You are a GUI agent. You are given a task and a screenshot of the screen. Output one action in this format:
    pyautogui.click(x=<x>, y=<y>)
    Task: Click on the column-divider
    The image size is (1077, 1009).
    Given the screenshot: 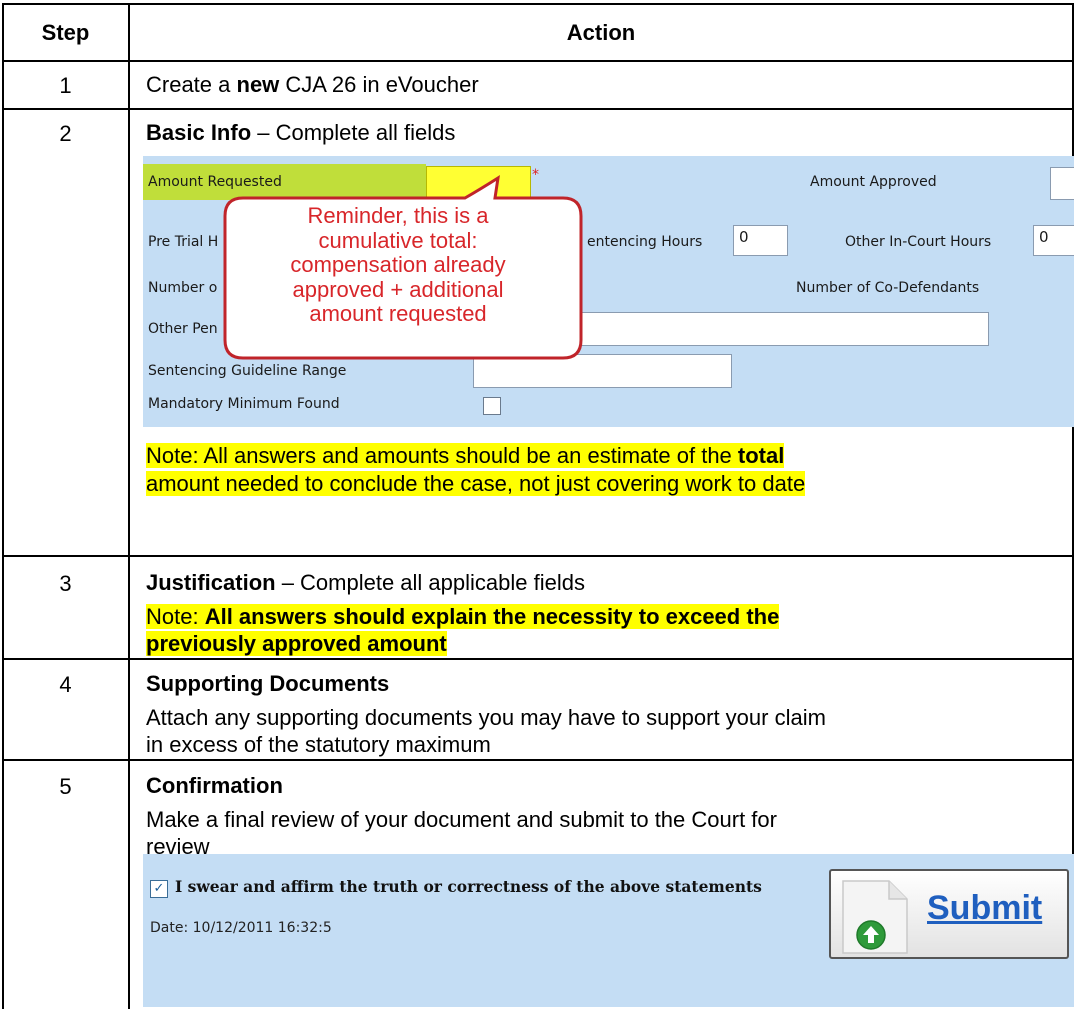 What is the action you would take?
    pyautogui.click(x=129, y=506)
    